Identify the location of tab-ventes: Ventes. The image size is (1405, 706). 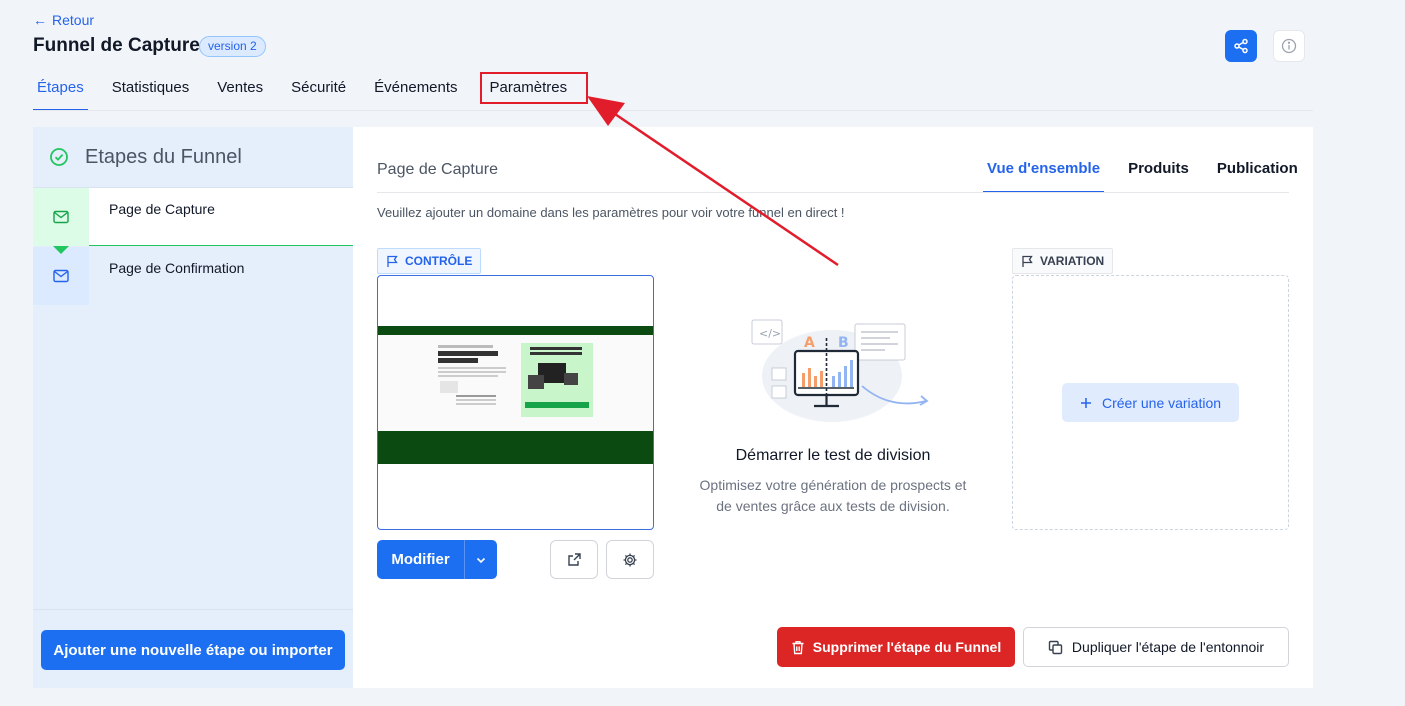
(240, 93).